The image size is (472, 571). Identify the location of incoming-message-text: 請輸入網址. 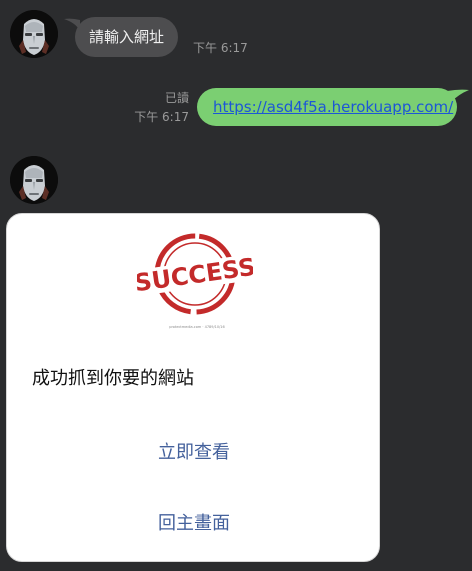
(127, 37).